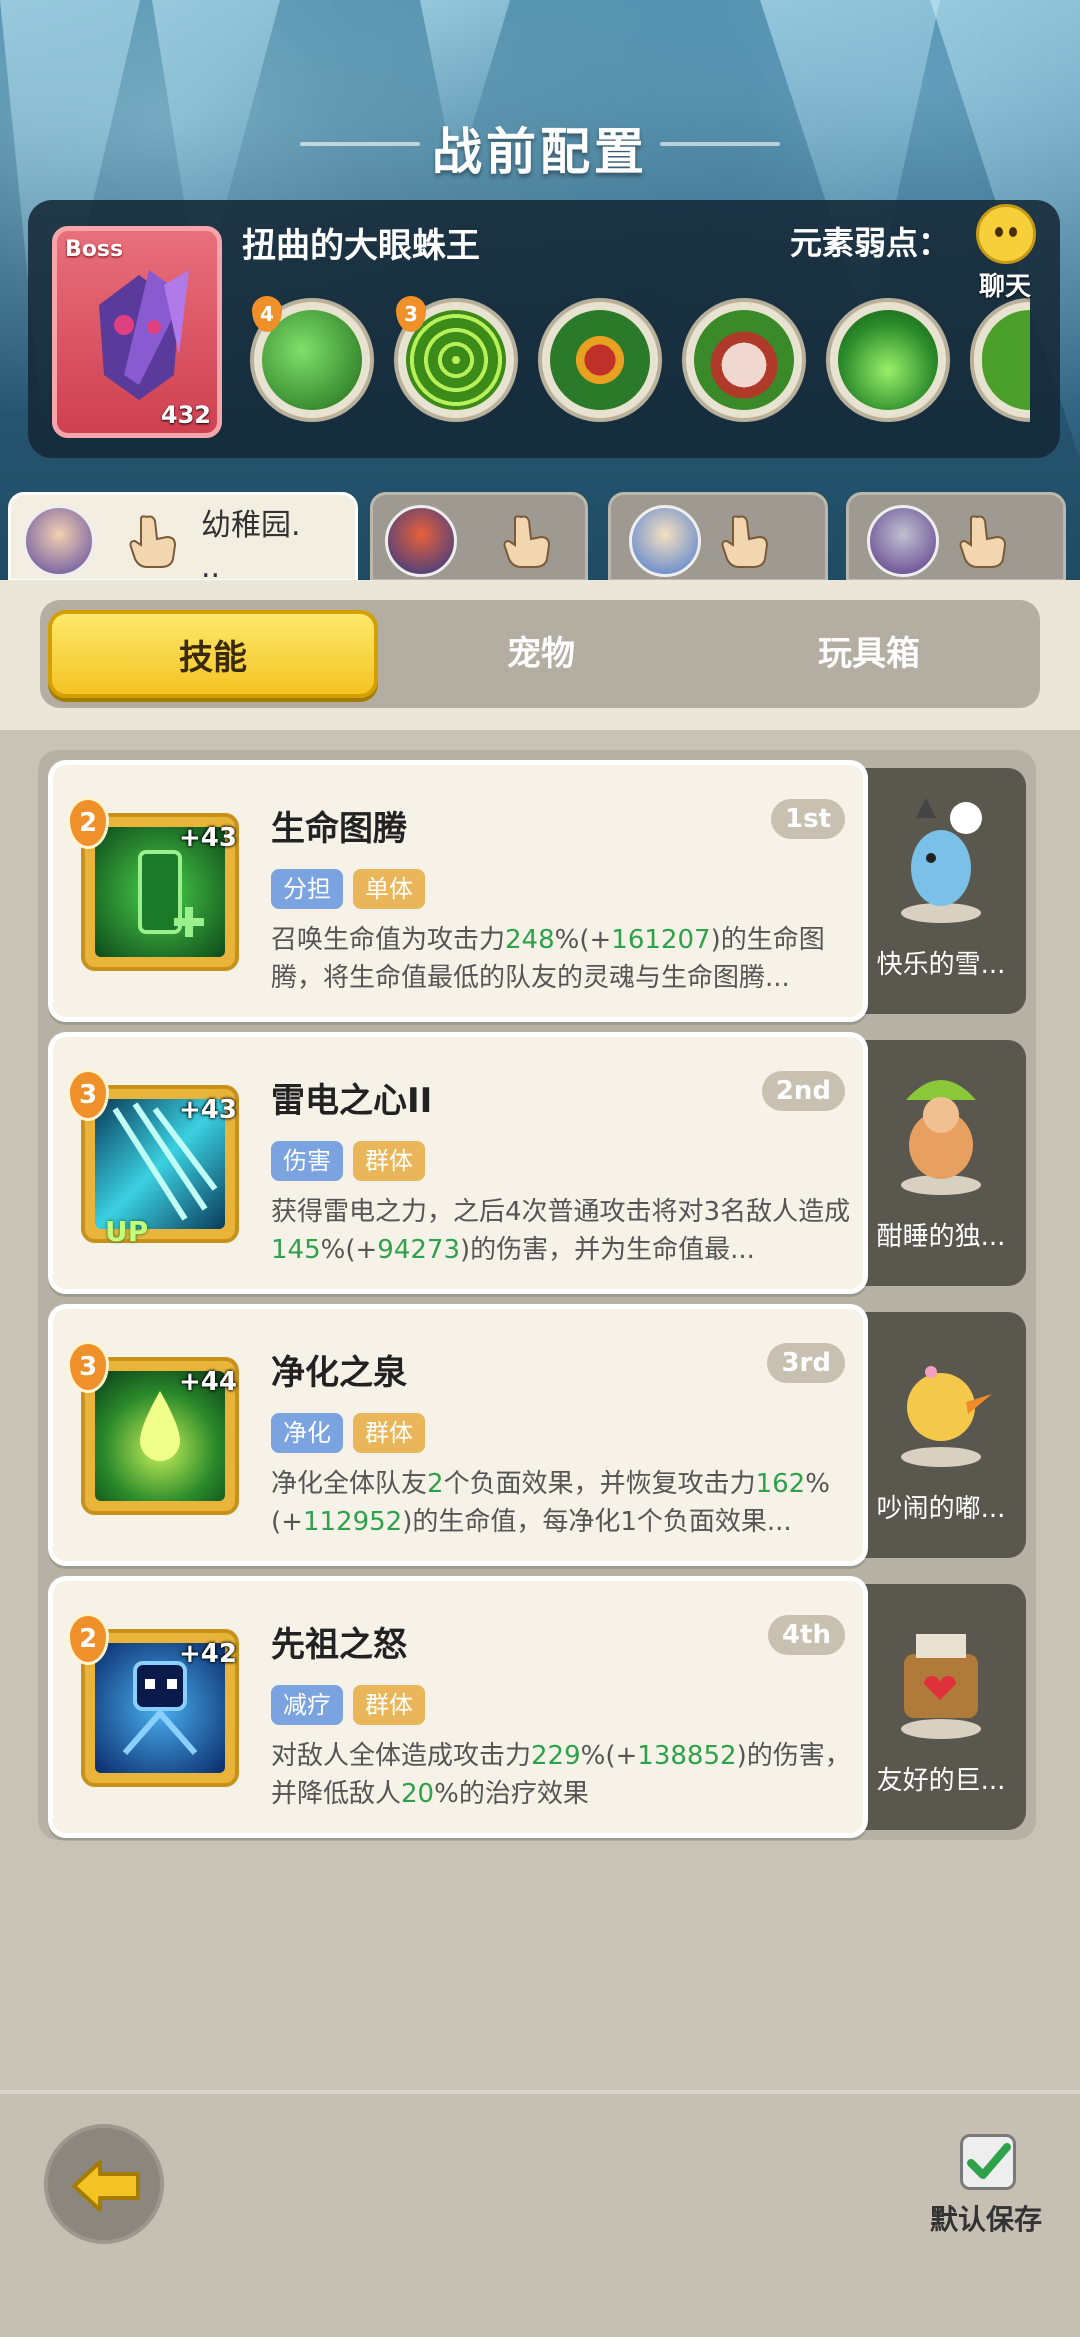  I want to click on skill-name: 先祖之怒, so click(339, 1645).